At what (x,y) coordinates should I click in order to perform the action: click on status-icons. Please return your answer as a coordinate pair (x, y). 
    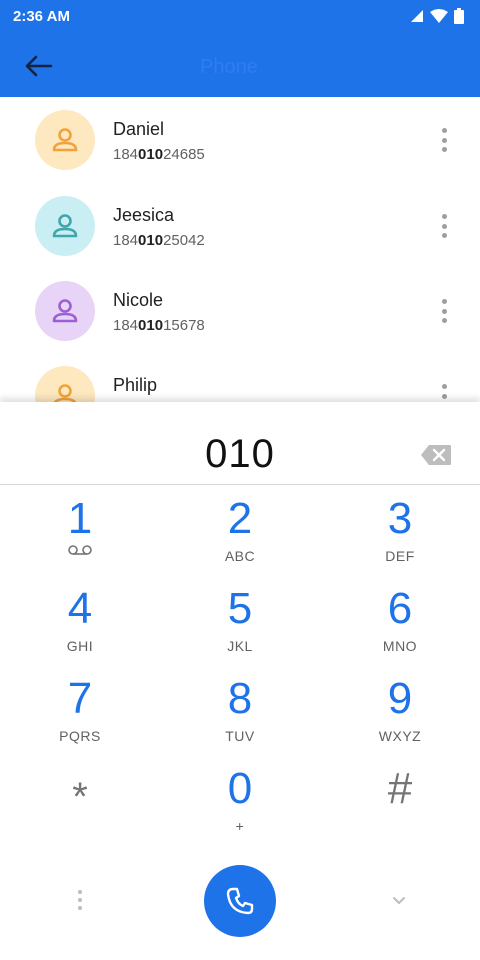
    Looking at the image, I should click on (437, 16).